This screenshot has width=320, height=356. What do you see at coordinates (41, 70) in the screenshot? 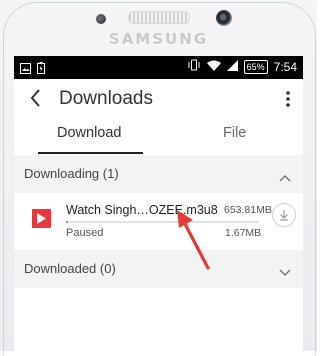
I see `battery-charging-notification-icon` at bounding box center [41, 70].